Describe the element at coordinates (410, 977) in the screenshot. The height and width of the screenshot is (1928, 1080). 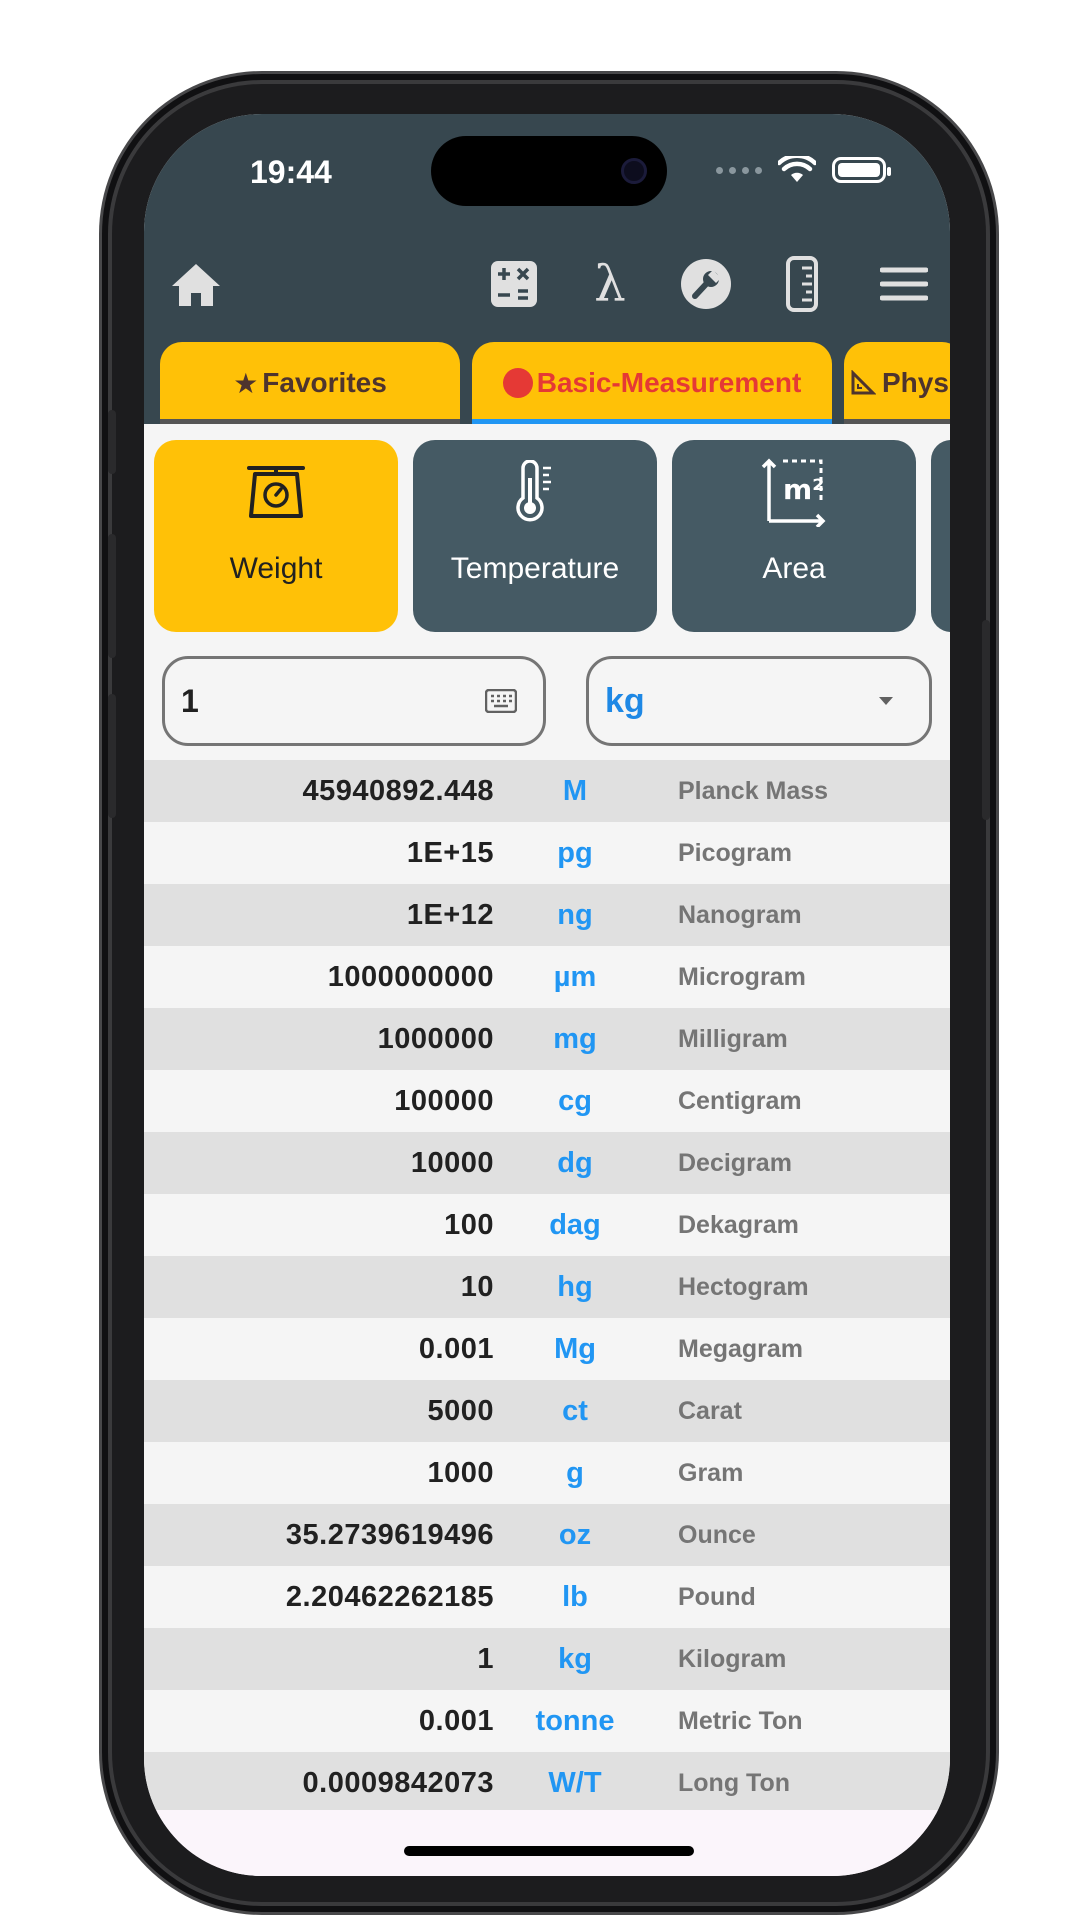
I see `result-value: 1000000000` at that location.